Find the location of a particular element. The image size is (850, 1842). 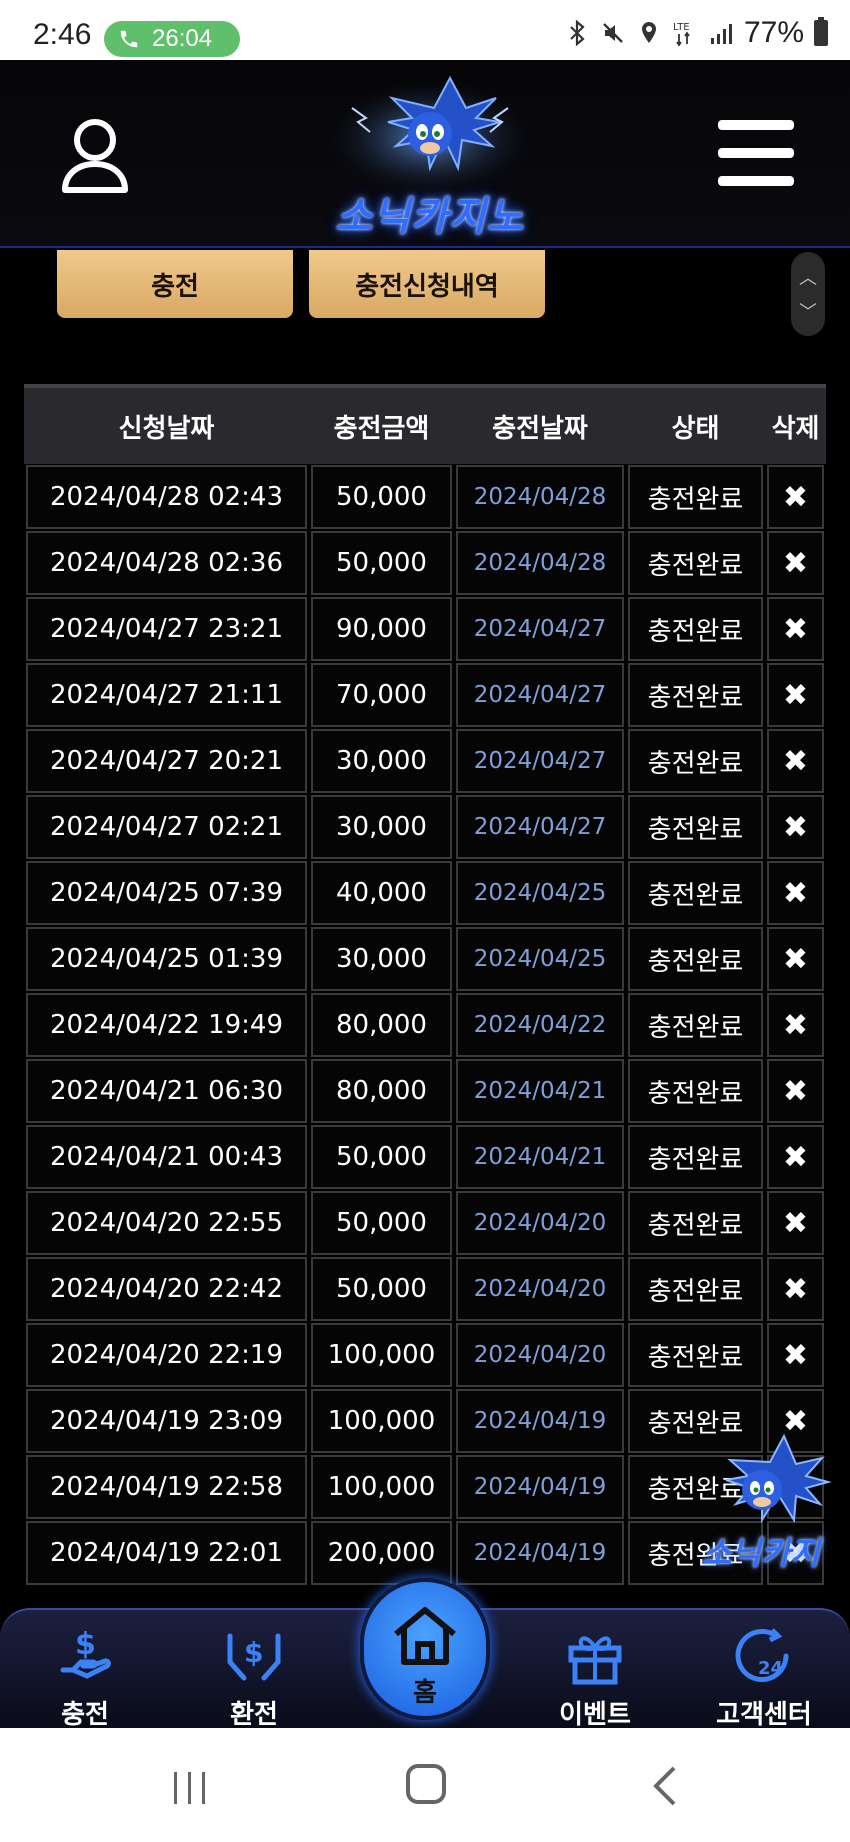

user-icon is located at coordinates (95, 156).